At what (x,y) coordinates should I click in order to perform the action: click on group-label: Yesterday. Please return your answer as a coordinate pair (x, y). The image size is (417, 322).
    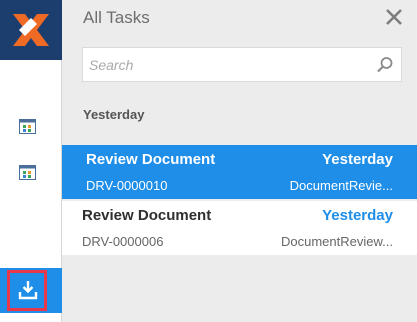
    Looking at the image, I should click on (114, 114).